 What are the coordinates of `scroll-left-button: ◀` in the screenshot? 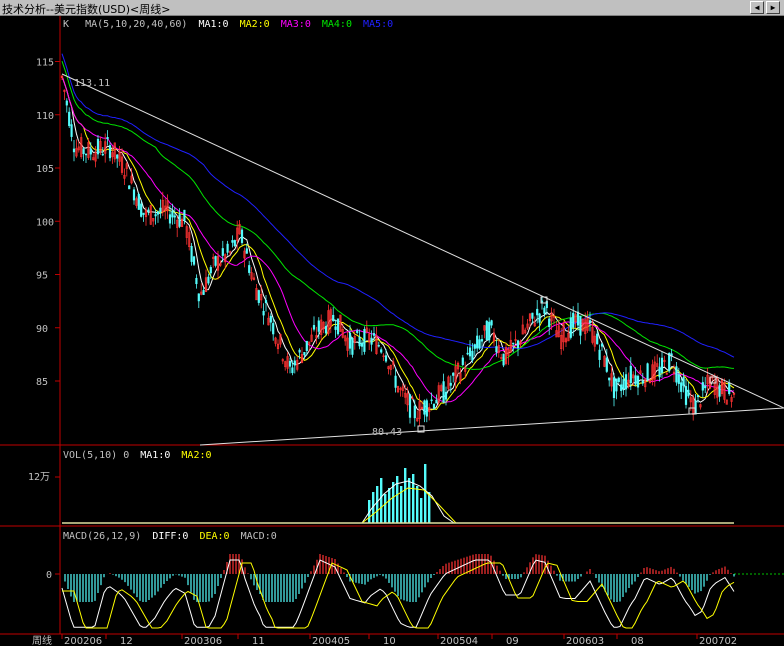 It's located at (757, 7).